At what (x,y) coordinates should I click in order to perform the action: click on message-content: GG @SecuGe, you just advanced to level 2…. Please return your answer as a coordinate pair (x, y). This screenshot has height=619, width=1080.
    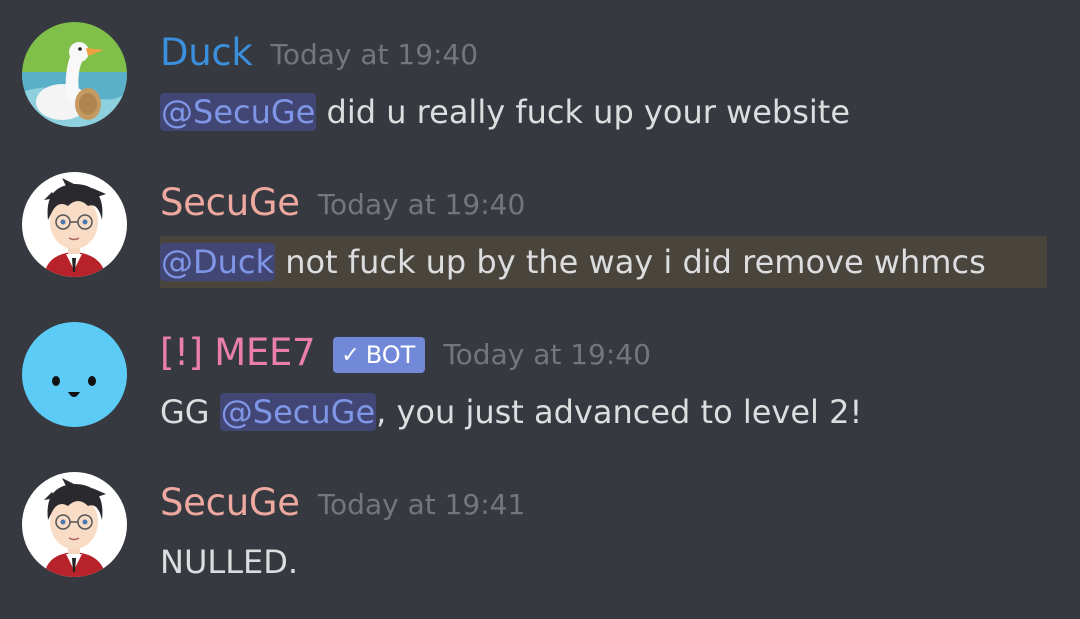
    Looking at the image, I should click on (511, 412).